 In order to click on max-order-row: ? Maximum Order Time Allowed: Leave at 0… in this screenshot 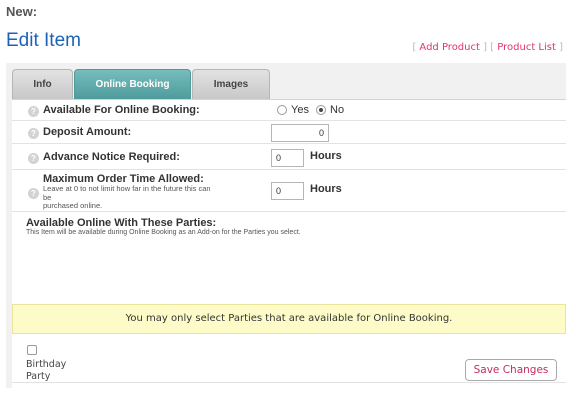, I will do `click(289, 191)`.